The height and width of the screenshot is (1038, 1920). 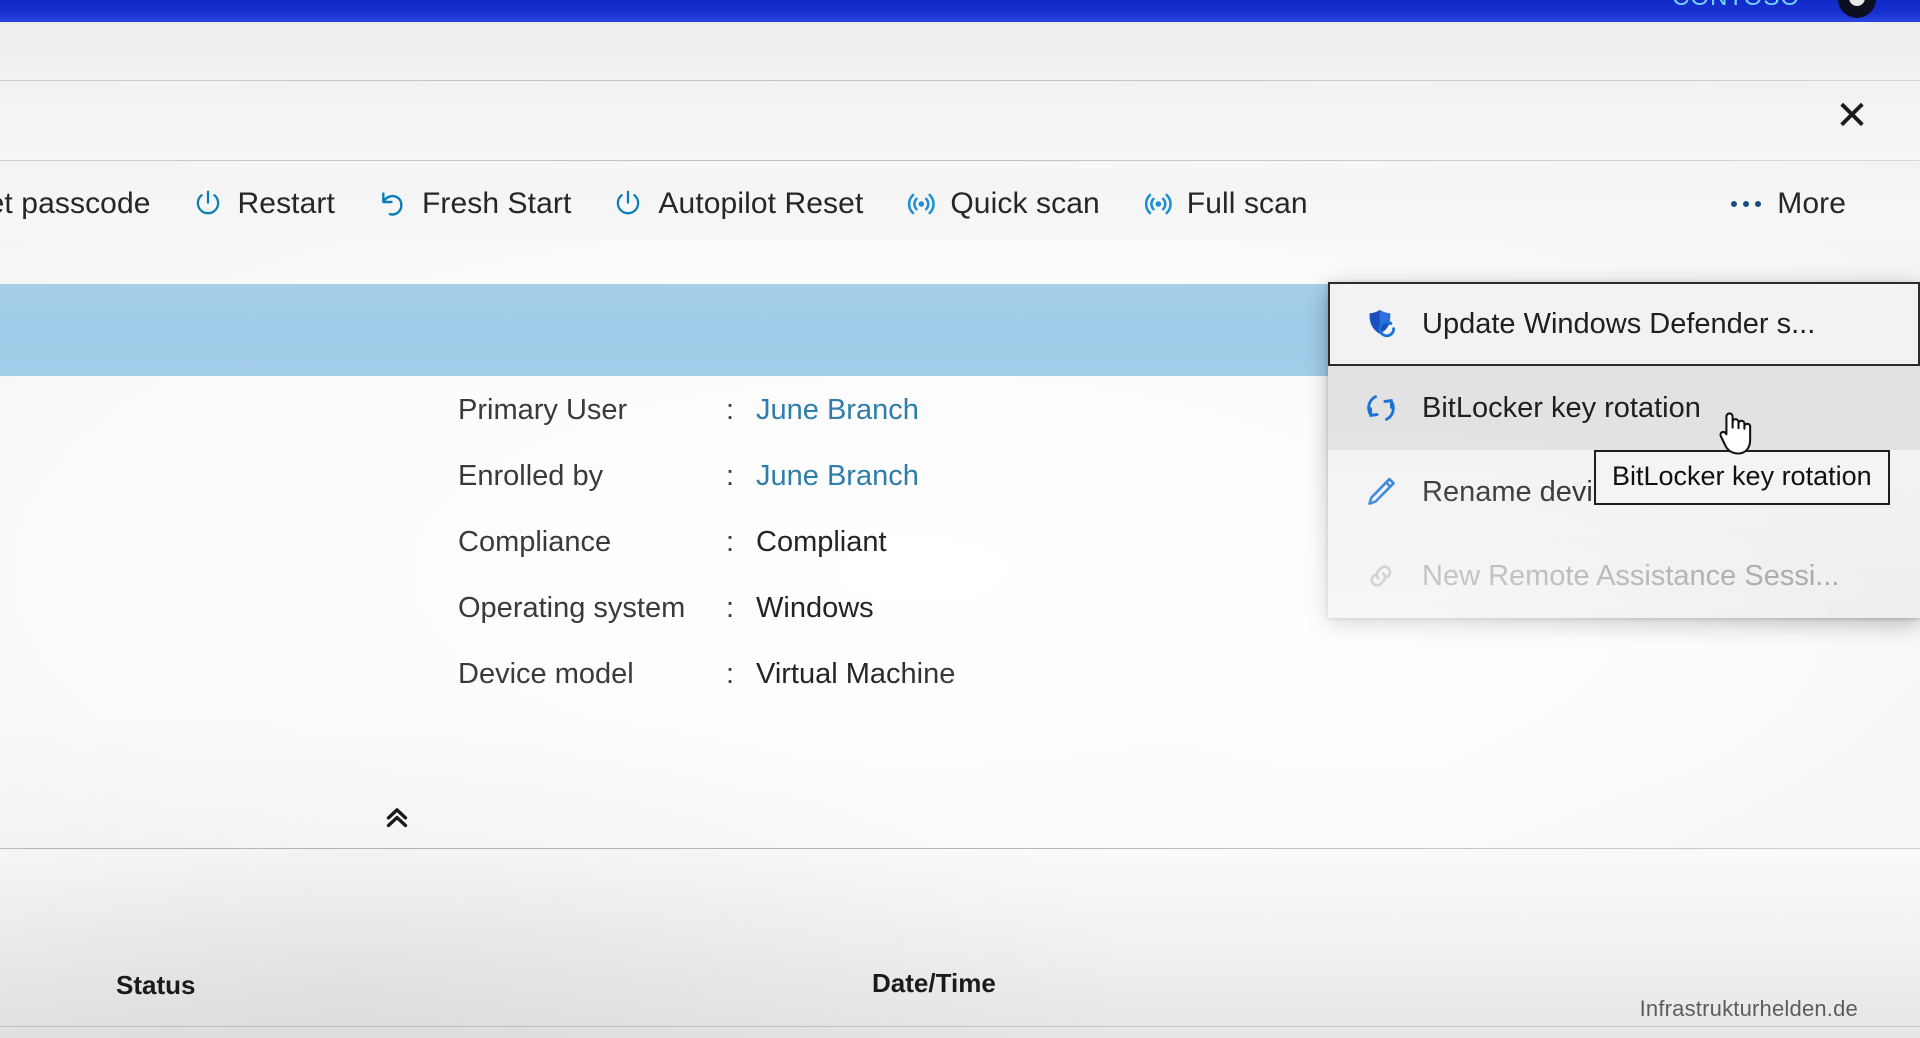 What do you see at coordinates (496, 203) in the screenshot?
I see `action-label: Fresh Start` at bounding box center [496, 203].